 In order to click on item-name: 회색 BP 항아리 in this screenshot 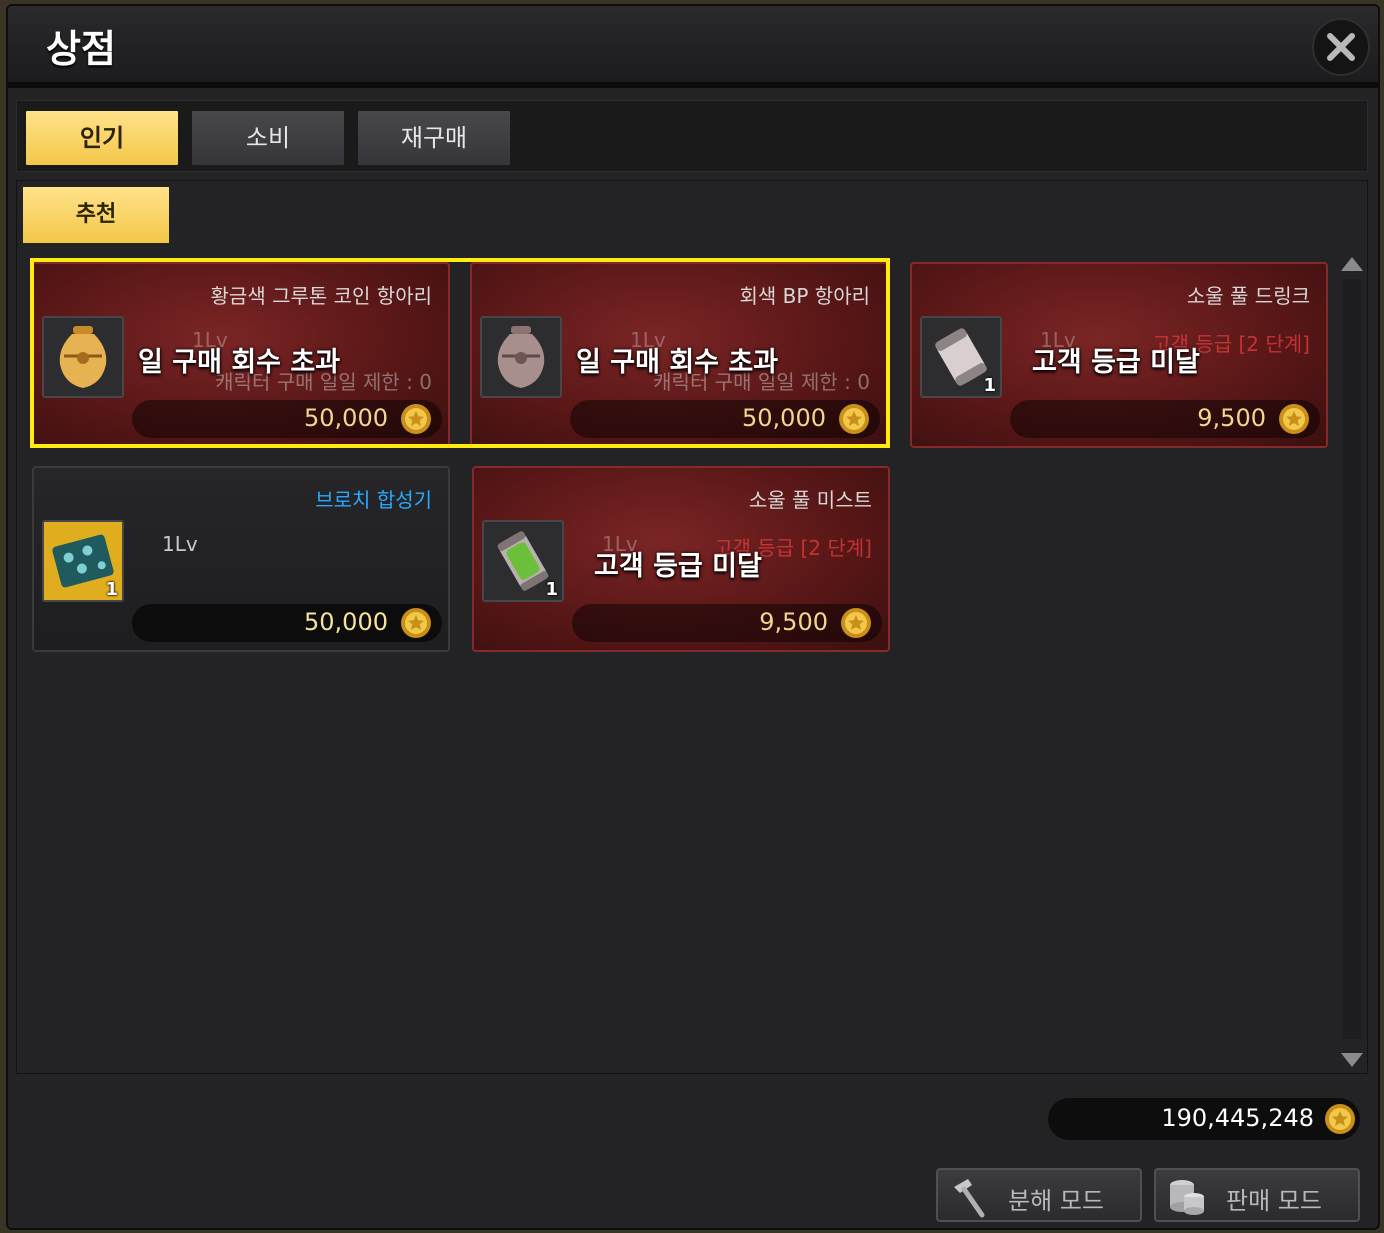, I will do `click(805, 296)`.